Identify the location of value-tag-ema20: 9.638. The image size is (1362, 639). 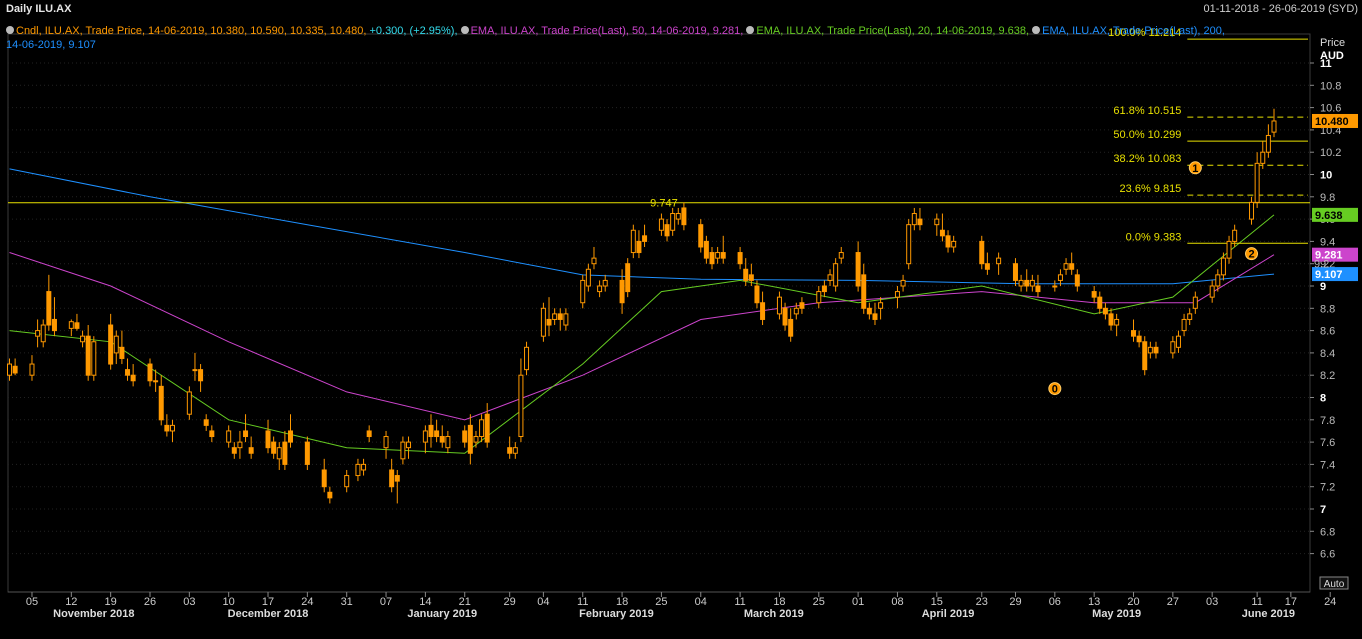
(1329, 216).